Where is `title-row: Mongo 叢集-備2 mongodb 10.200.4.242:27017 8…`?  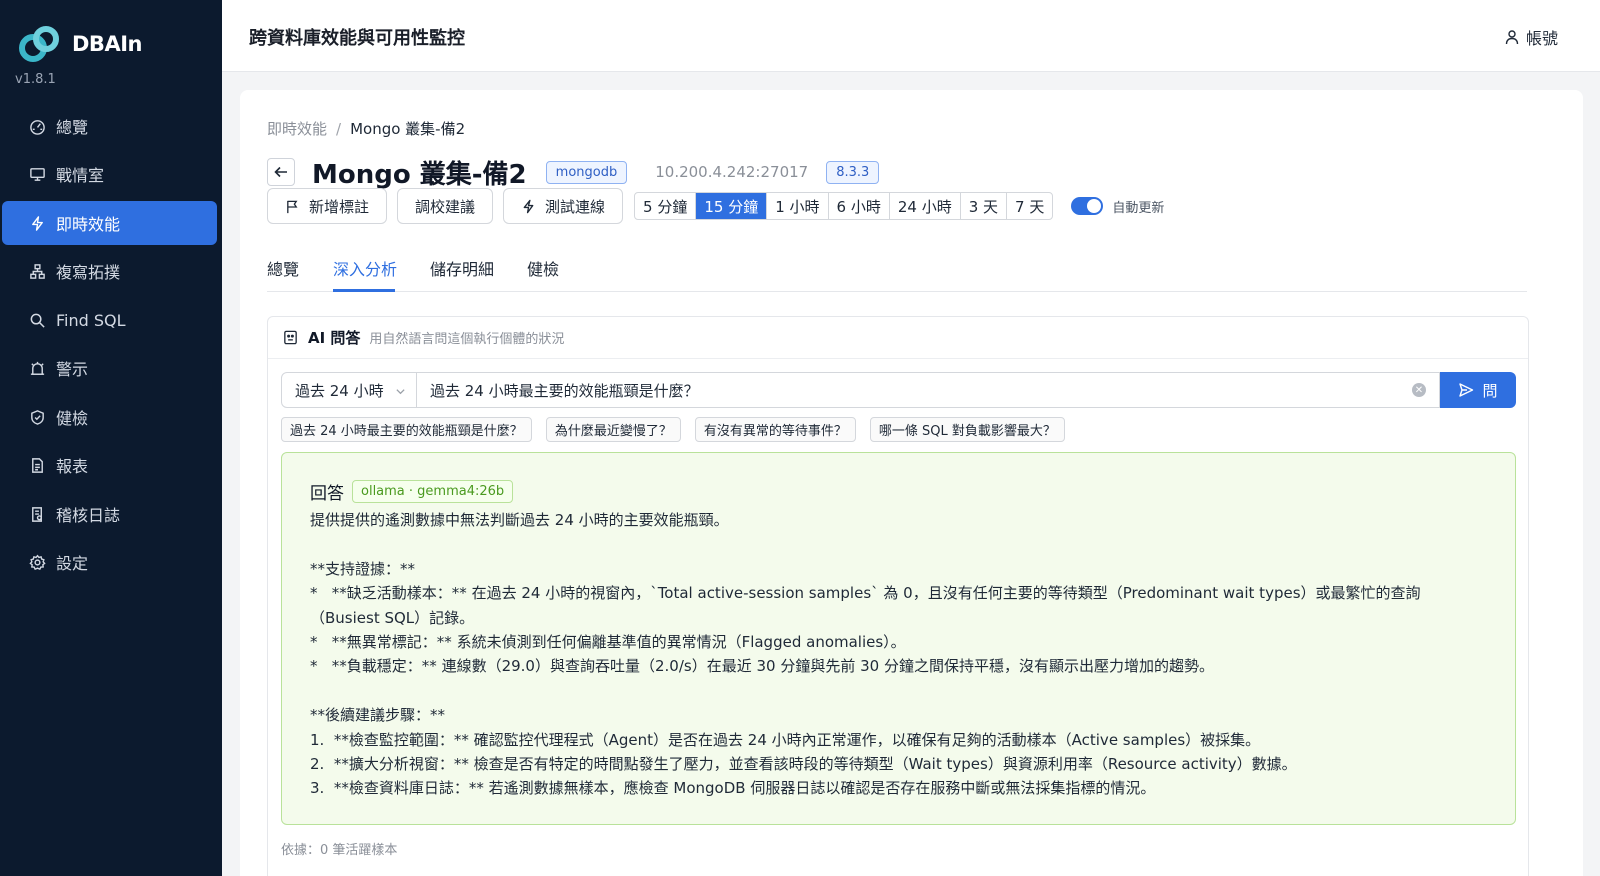
title-row: Mongo 叢集-備2 mongodb 10.200.4.242:27017 8… is located at coordinates (573, 173).